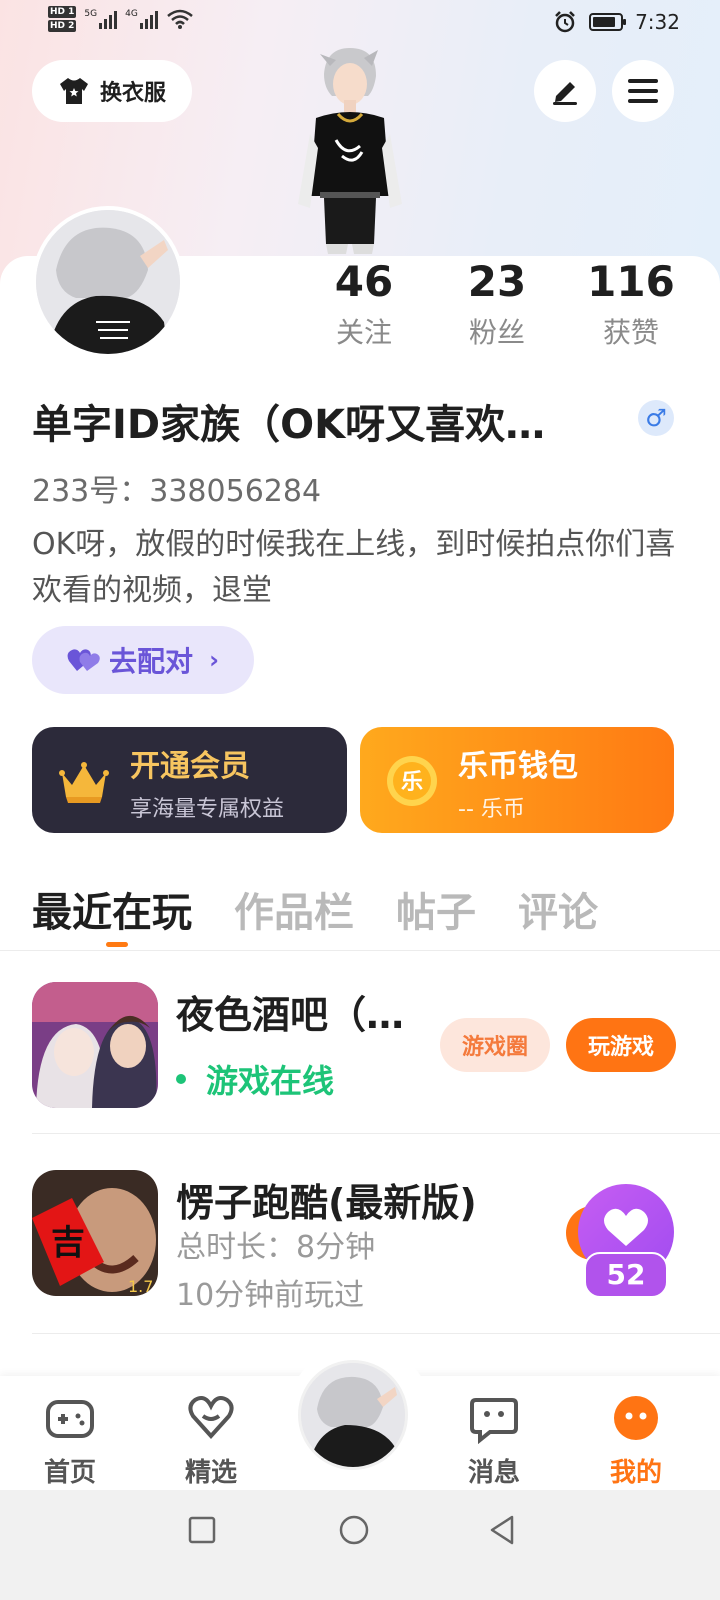  What do you see at coordinates (364, 281) in the screenshot?
I see `stat-value: 46` at bounding box center [364, 281].